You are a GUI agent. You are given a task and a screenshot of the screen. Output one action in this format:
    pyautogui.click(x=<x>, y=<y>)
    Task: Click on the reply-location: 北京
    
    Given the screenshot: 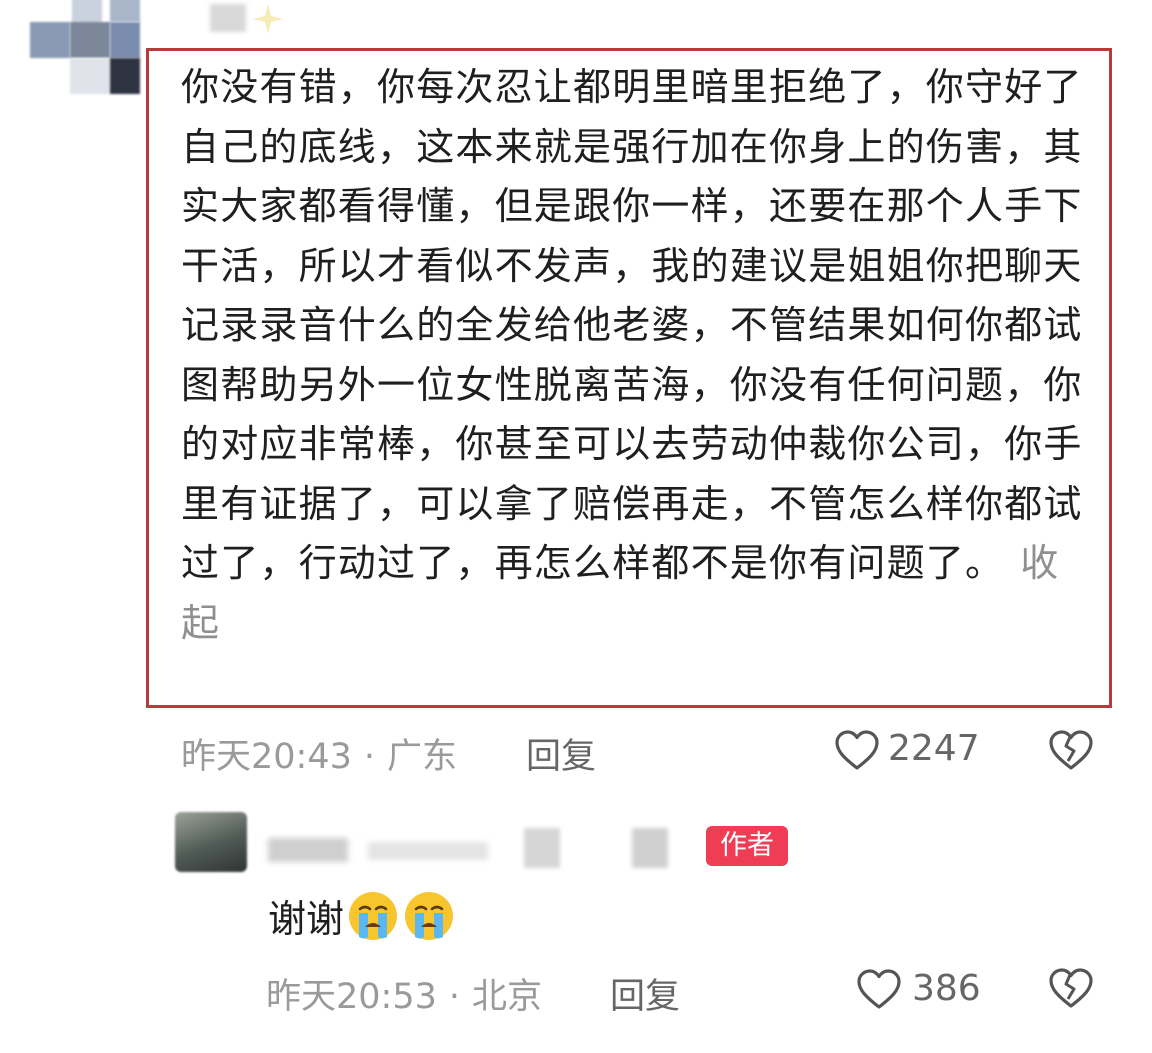 What is the action you would take?
    pyautogui.click(x=507, y=997)
    